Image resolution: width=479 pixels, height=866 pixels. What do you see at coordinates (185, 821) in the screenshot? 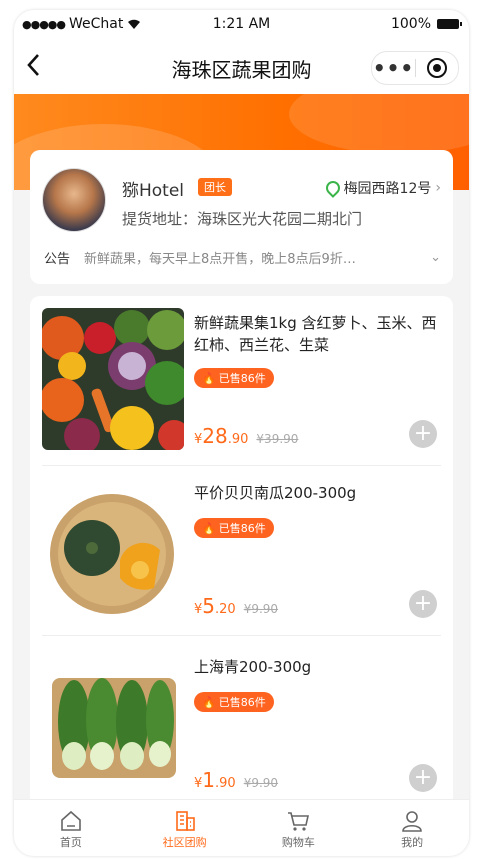
I see `building-icon` at bounding box center [185, 821].